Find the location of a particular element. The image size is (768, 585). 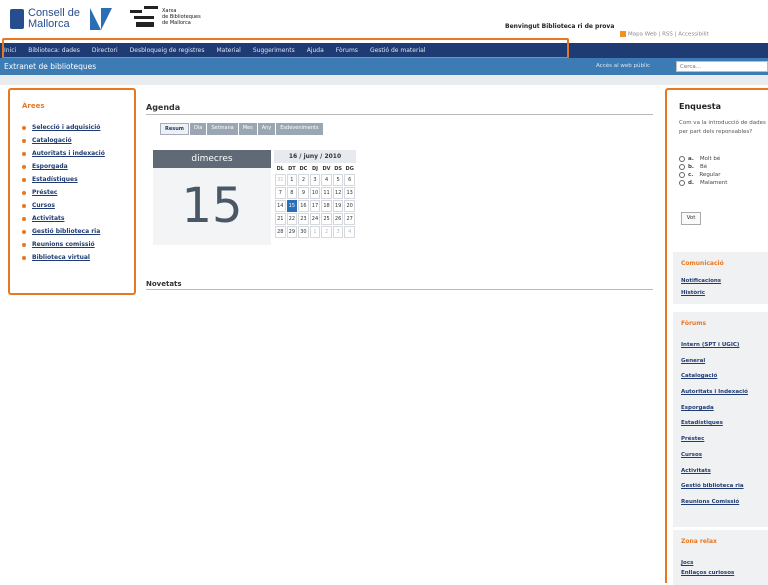

area-link: Selecció i adquisició is located at coordinates (66, 127).